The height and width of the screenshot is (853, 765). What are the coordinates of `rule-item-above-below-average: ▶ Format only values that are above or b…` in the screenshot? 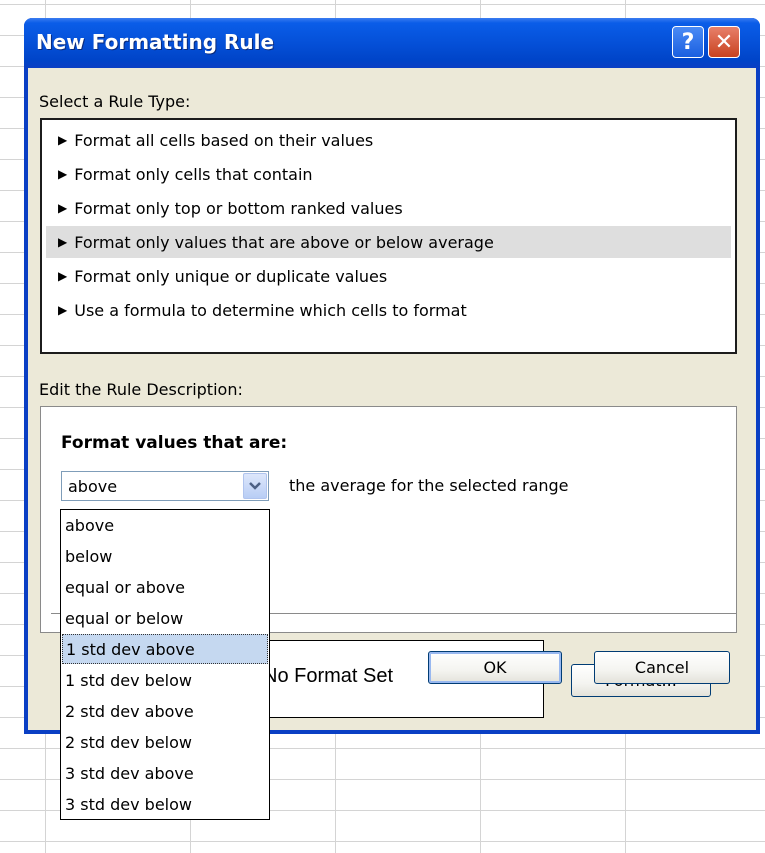 It's located at (388, 242).